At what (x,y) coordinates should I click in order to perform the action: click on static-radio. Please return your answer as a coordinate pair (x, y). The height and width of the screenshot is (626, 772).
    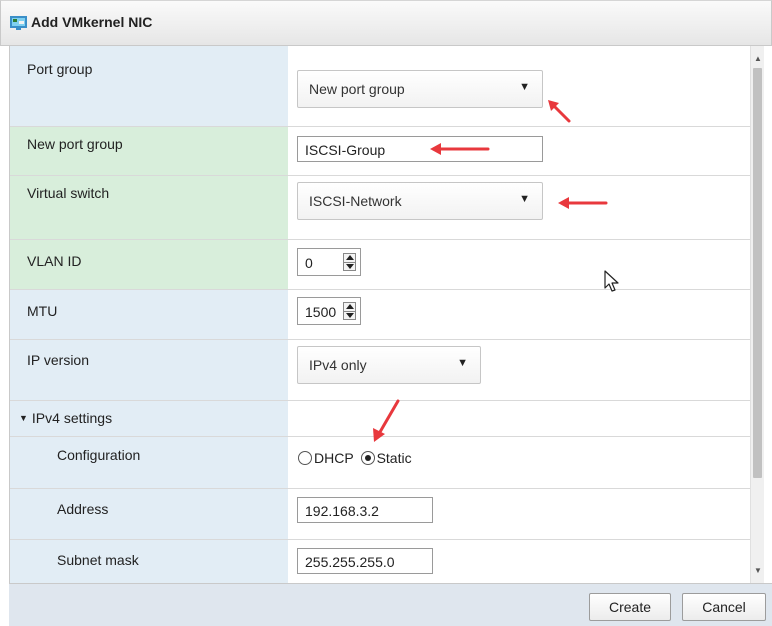
    Looking at the image, I should click on (367, 458).